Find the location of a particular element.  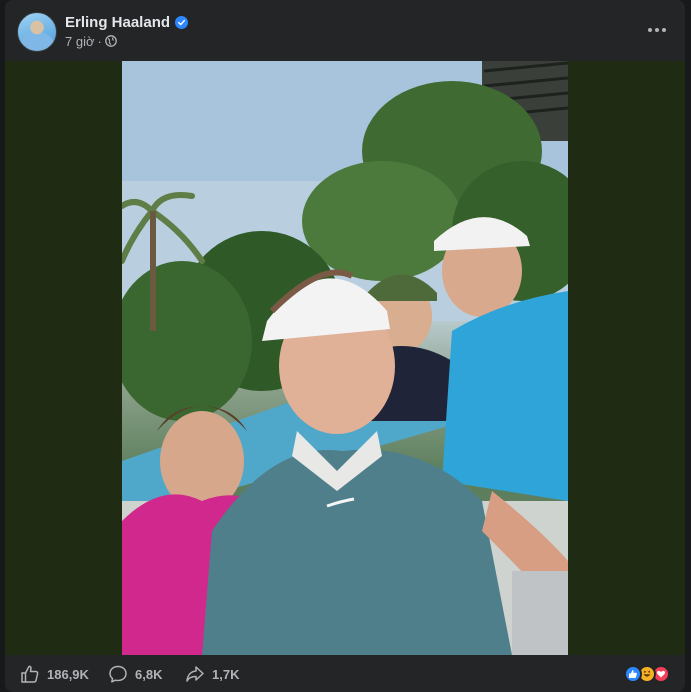

more-options-button is located at coordinates (657, 30).